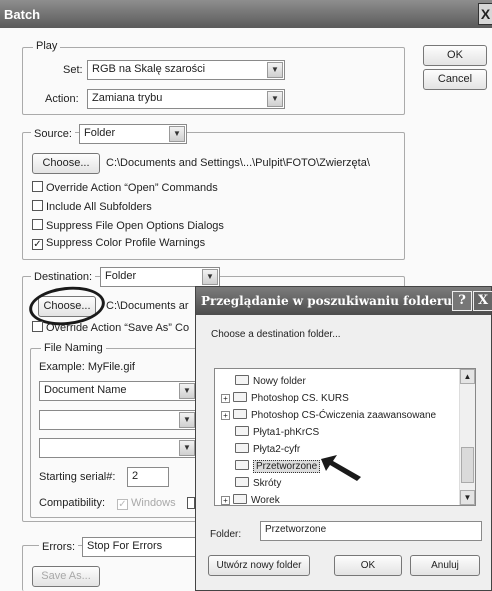 This screenshot has width=492, height=591. Describe the element at coordinates (127, 98) in the screenshot. I see `action-value: Zamiana trybu` at that location.